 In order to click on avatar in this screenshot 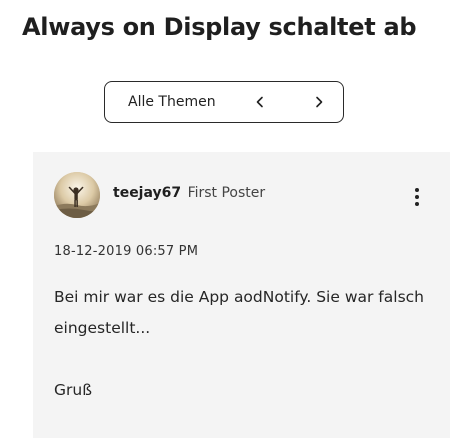, I will do `click(77, 195)`.